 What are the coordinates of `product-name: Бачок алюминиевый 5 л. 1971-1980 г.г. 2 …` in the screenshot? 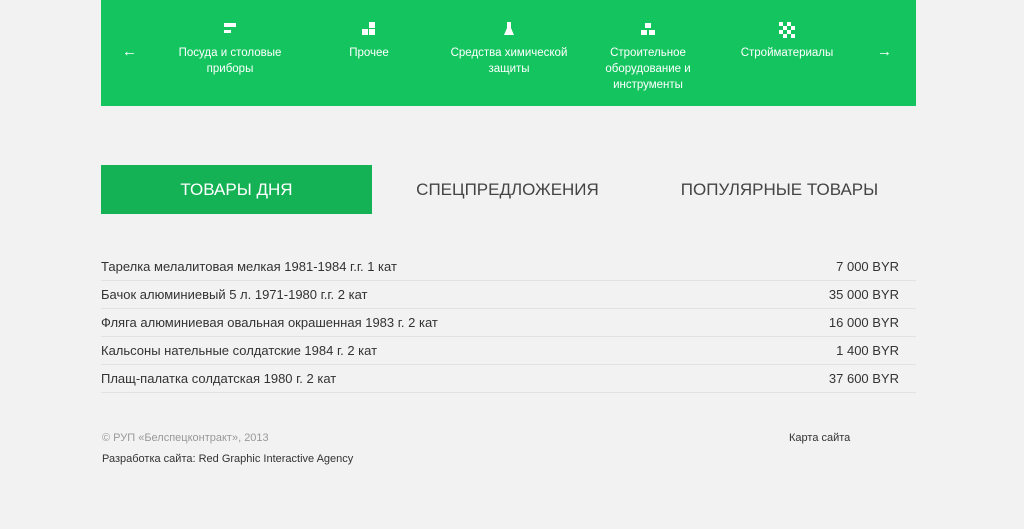 It's located at (234, 294).